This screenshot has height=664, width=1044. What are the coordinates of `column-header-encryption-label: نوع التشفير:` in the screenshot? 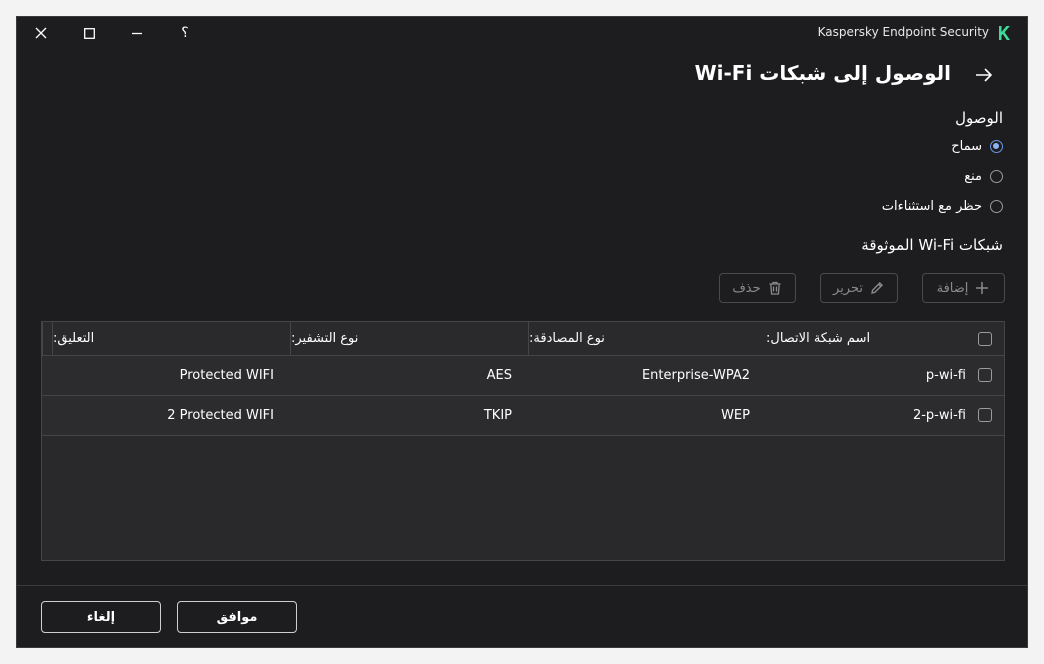 It's located at (325, 338).